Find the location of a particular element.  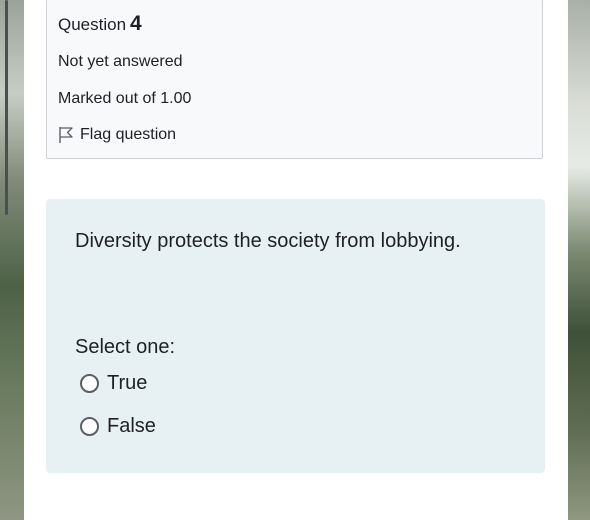

radio-button-true is located at coordinates (89, 383).